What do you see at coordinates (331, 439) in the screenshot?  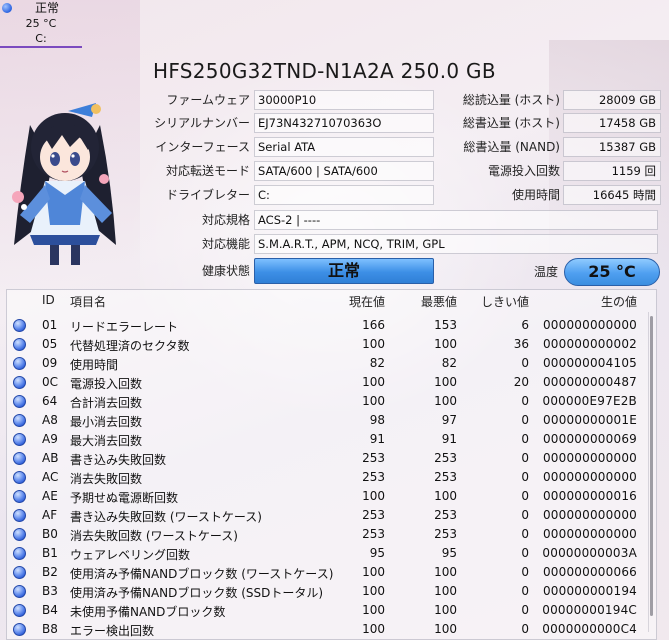 I see `table-row: A9 最大消去回数 91 91 0 000000000069` at bounding box center [331, 439].